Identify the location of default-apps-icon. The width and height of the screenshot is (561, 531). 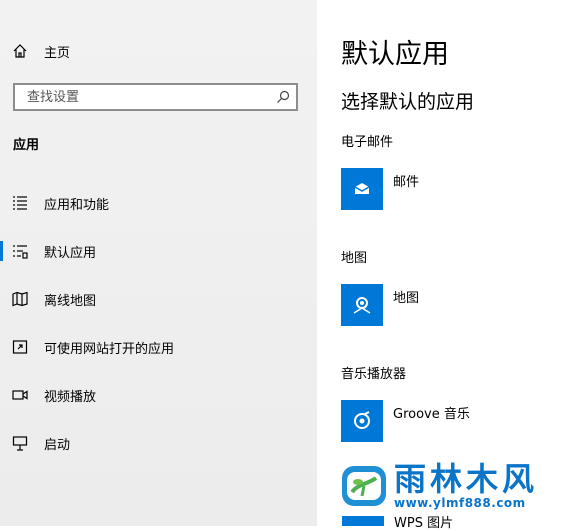
(20, 251).